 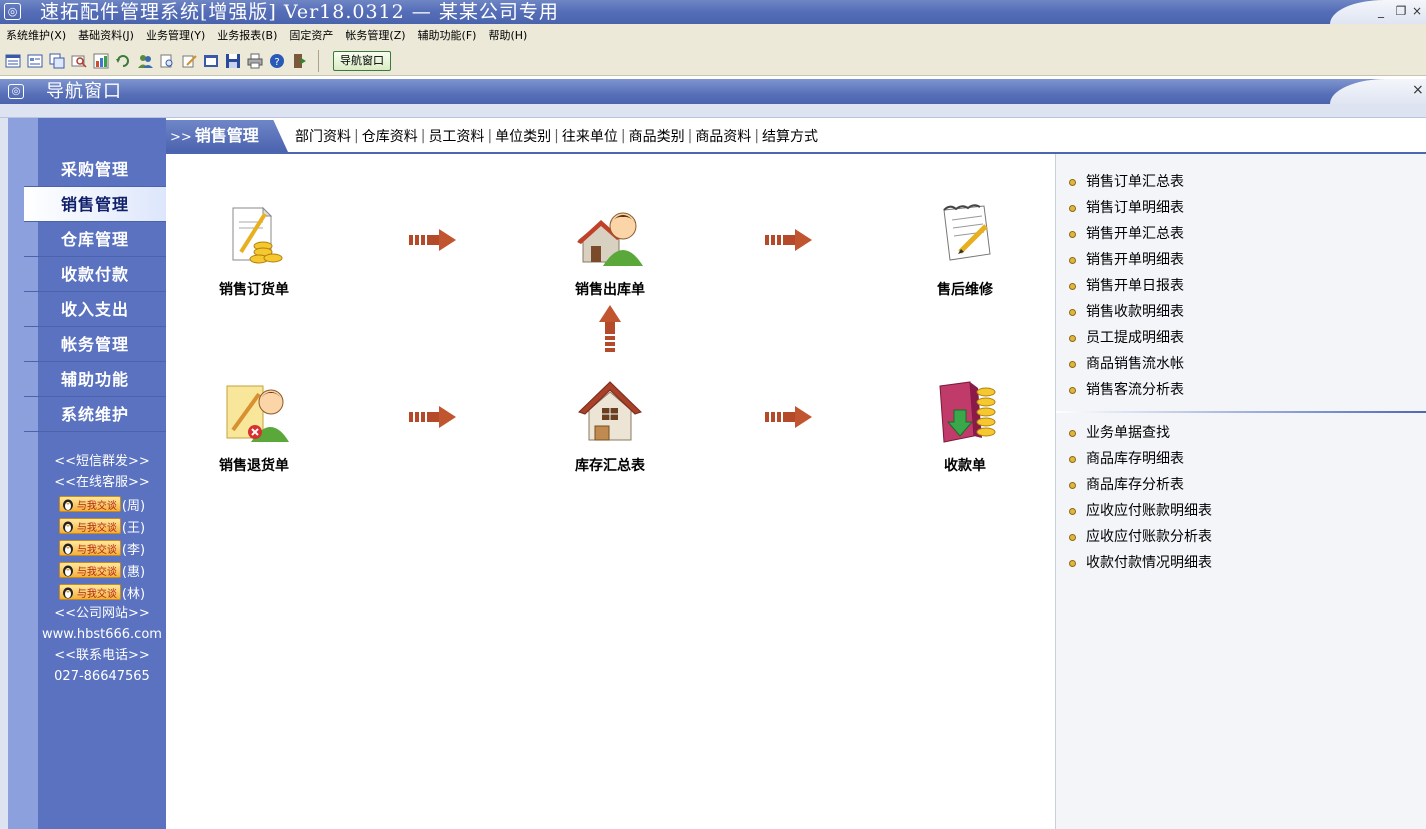 I want to click on print-icon, so click(x=255, y=61).